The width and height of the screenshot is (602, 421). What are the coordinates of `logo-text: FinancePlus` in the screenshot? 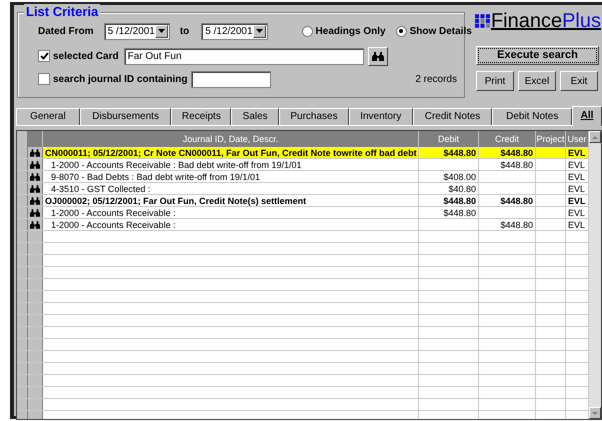 It's located at (545, 21).